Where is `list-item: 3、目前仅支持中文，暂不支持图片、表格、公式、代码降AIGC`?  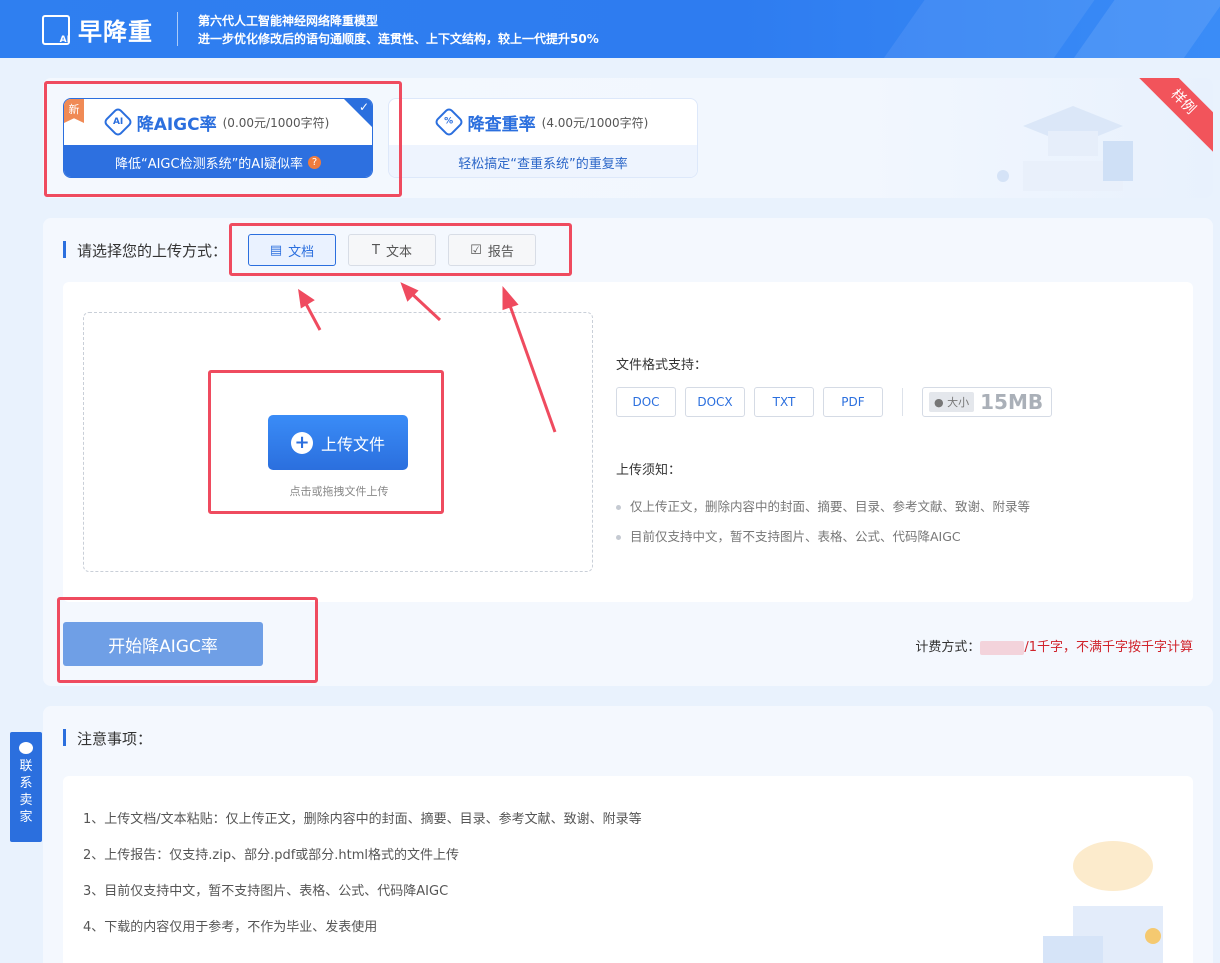 list-item: 3、目前仅支持中文，暂不支持图片、表格、公式、代码降AIGC is located at coordinates (266, 891).